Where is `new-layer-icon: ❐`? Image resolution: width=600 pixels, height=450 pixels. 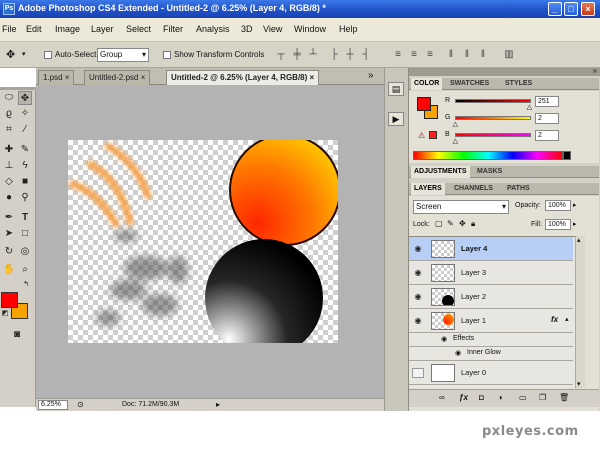
new-layer-icon: ❐ is located at coordinates (542, 397).